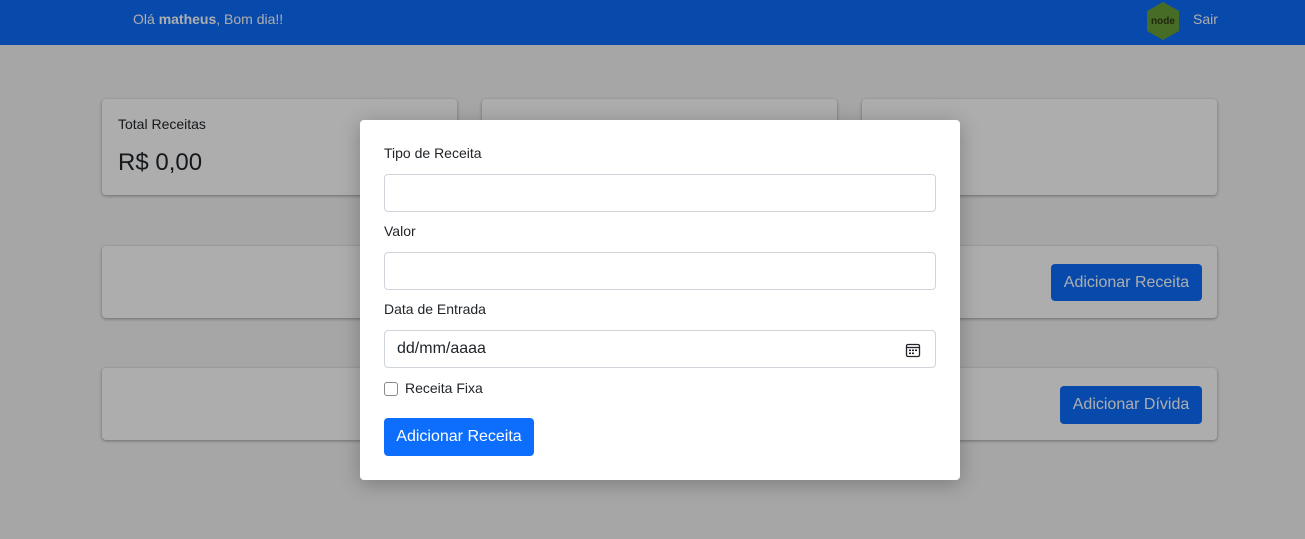 This screenshot has width=1305, height=539. I want to click on amount-input, so click(660, 271).